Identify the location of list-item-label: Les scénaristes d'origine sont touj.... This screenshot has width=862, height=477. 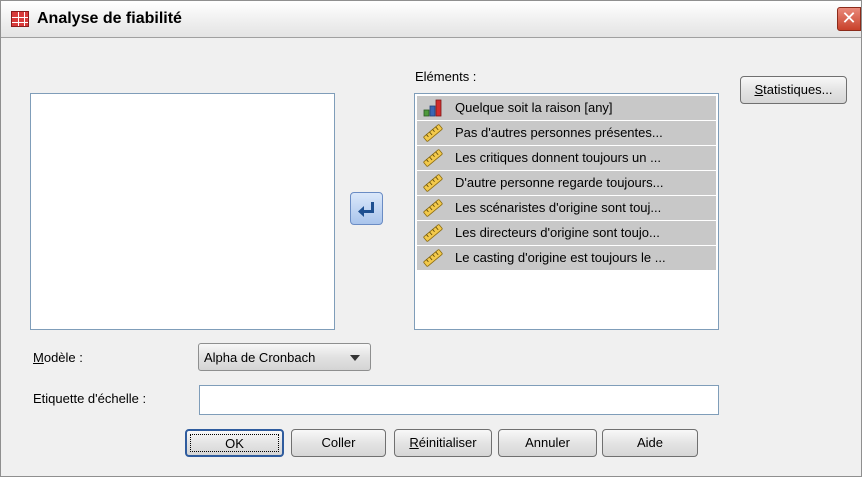
(558, 207).